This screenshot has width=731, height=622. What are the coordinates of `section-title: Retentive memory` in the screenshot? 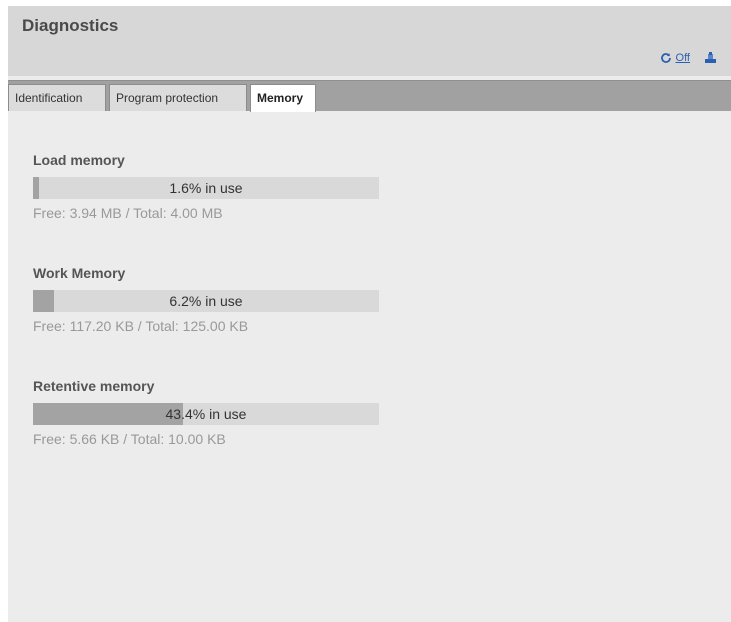 It's located at (94, 386).